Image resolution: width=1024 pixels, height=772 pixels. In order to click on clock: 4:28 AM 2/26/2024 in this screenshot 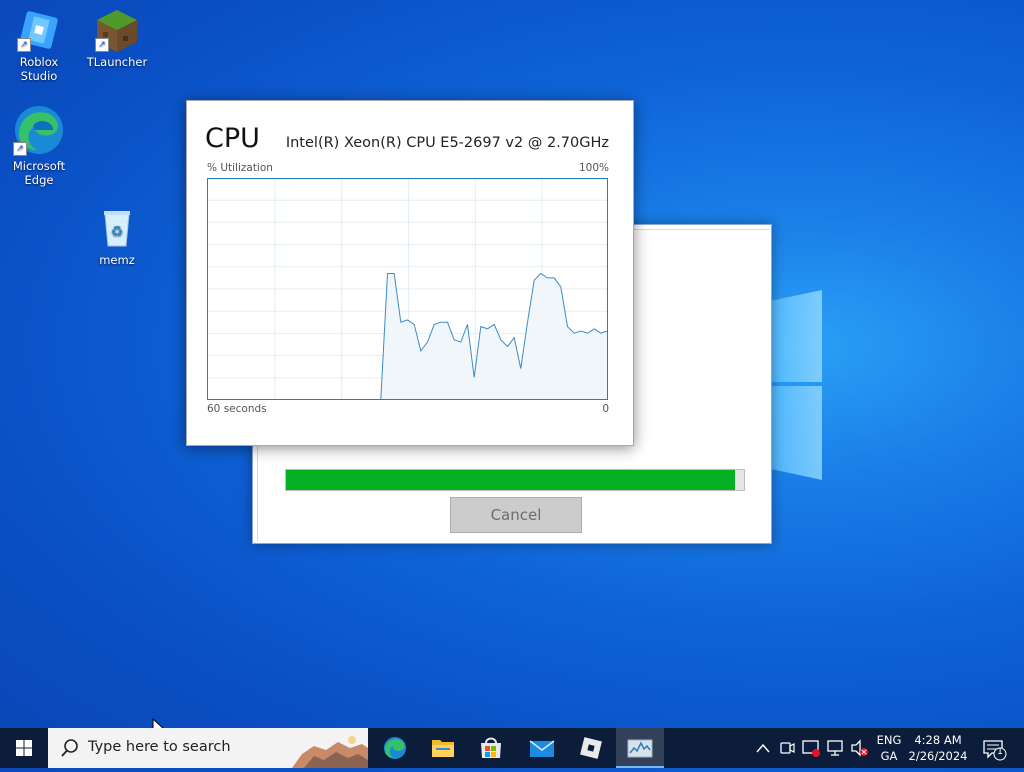, I will do `click(938, 748)`.